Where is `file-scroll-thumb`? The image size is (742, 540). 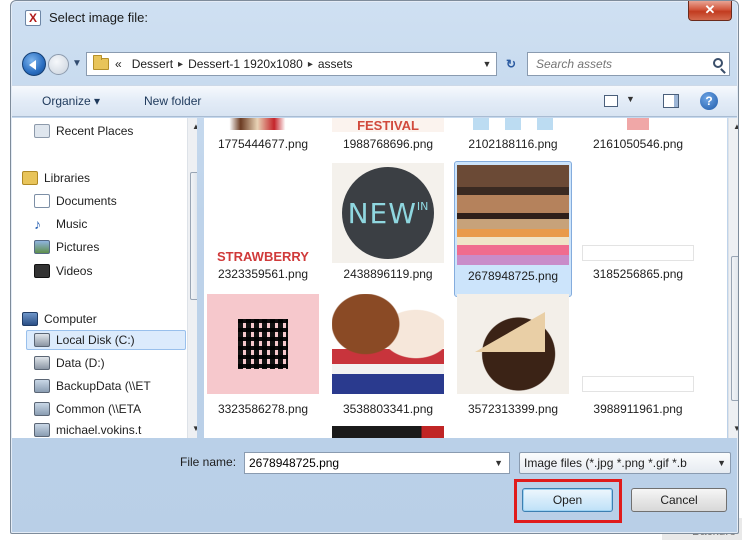 file-scroll-thumb is located at coordinates (734, 328).